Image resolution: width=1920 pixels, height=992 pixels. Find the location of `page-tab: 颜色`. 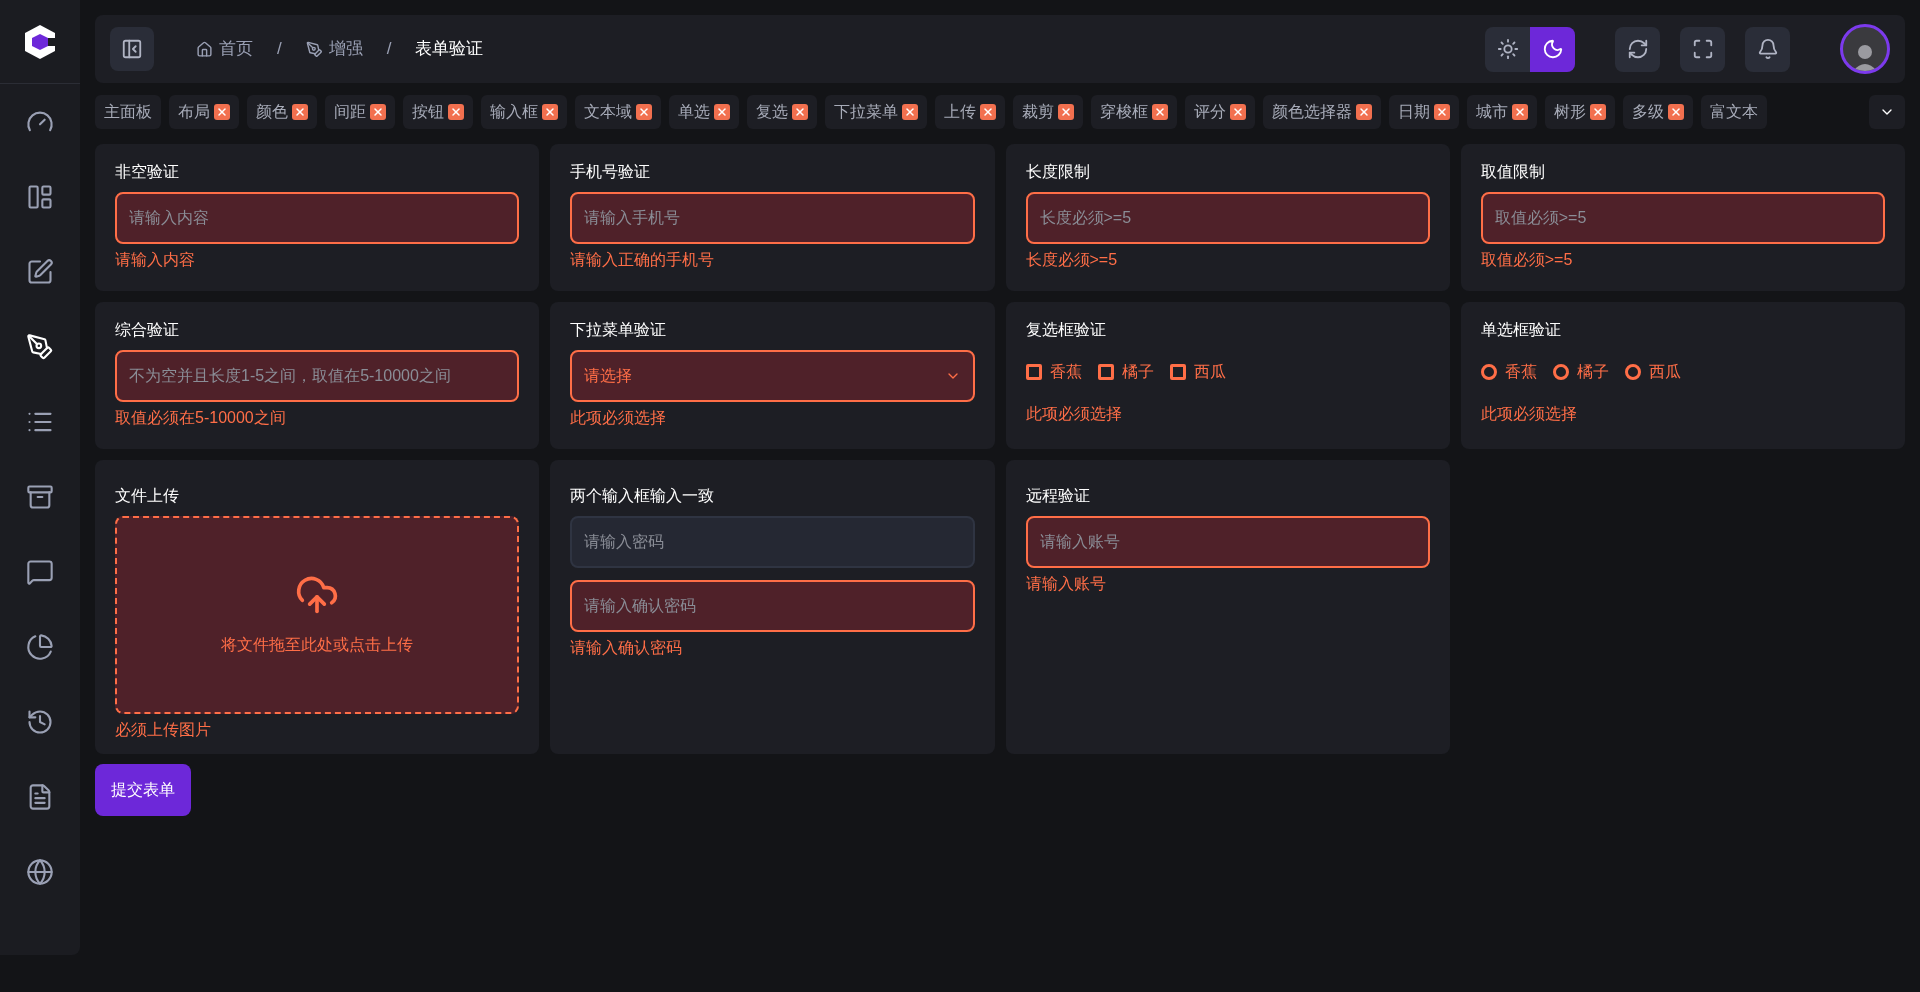

page-tab: 颜色 is located at coordinates (282, 112).